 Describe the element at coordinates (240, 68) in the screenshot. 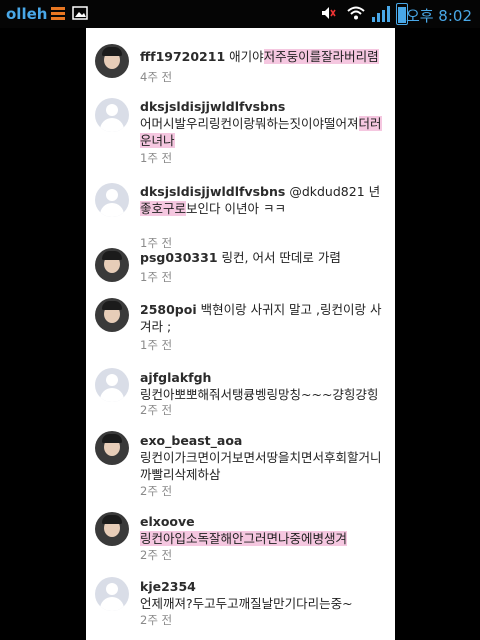

I see `comment-item: fff19720211 애기야저주둥이를잘라버리렴 4주 전` at that location.